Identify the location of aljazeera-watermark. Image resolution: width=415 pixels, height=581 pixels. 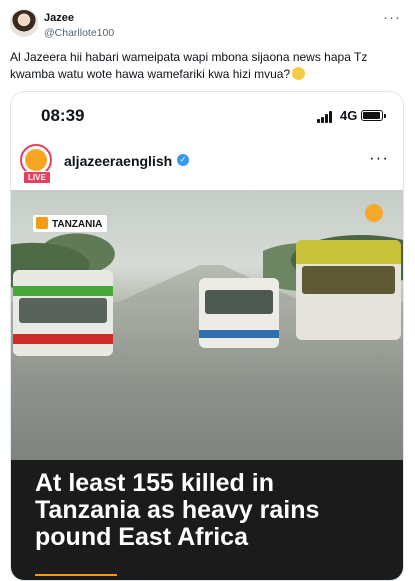
(374, 213).